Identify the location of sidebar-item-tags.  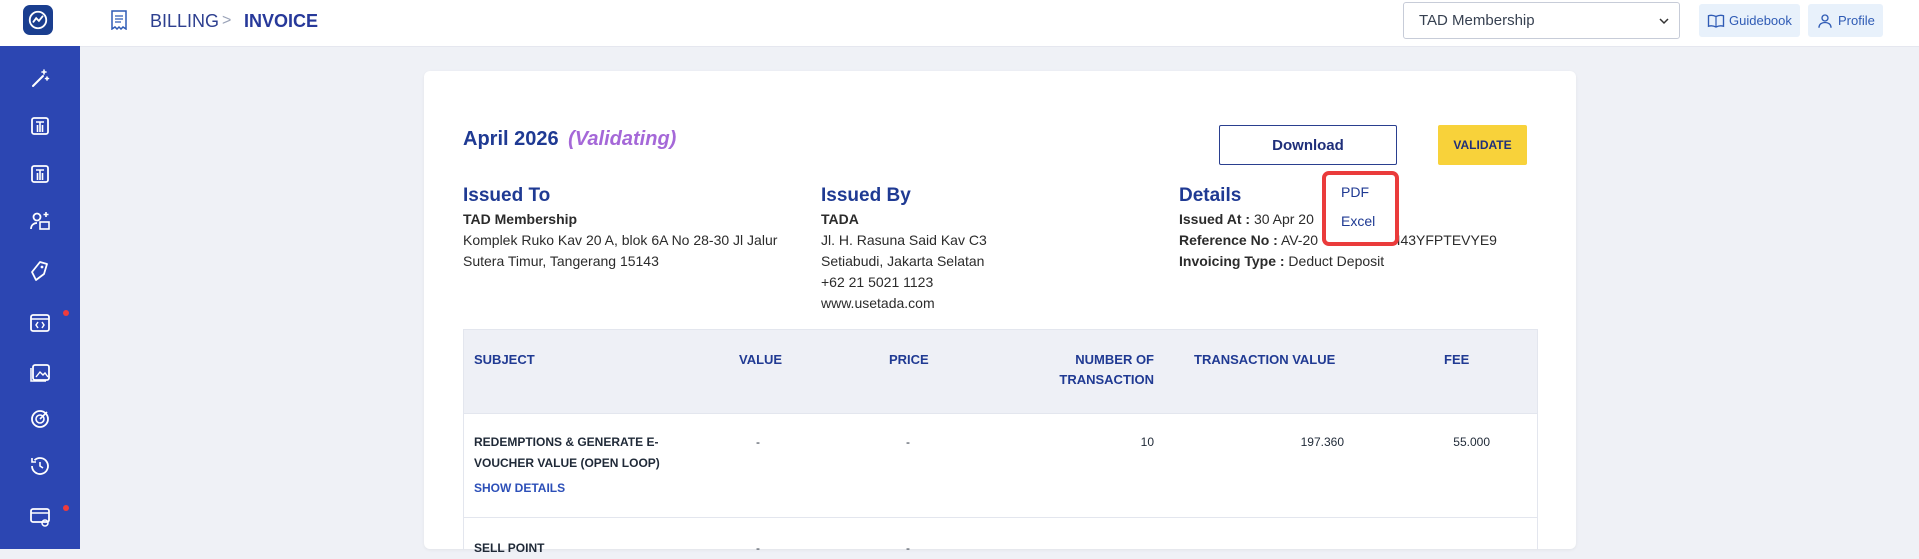
(40, 271).